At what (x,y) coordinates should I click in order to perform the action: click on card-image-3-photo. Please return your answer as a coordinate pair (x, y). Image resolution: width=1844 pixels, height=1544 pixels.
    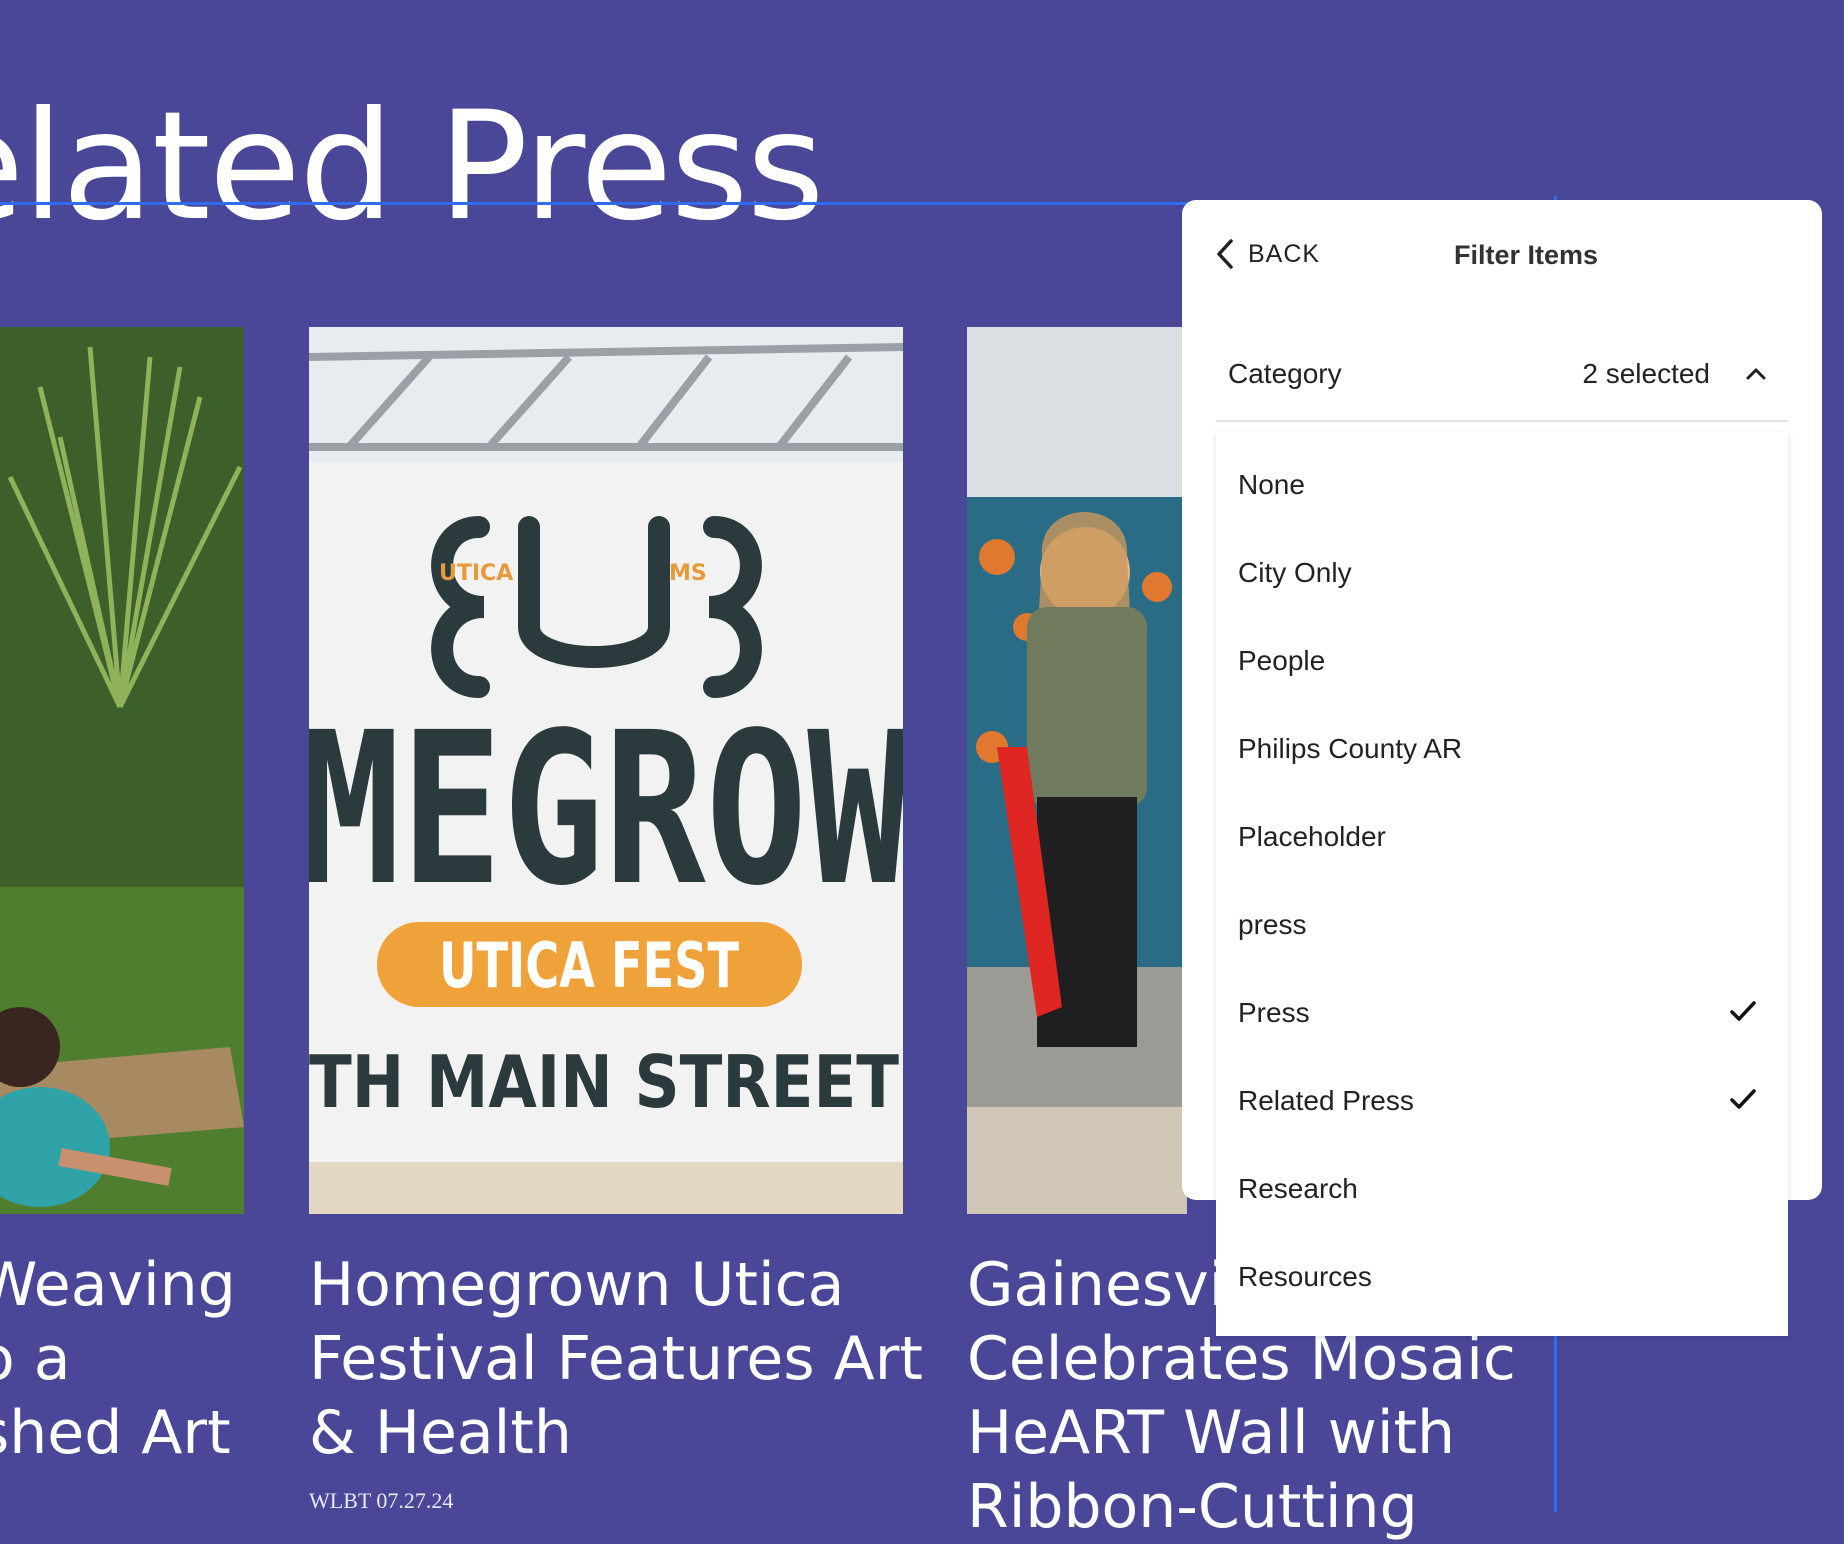
    Looking at the image, I should click on (1077, 770).